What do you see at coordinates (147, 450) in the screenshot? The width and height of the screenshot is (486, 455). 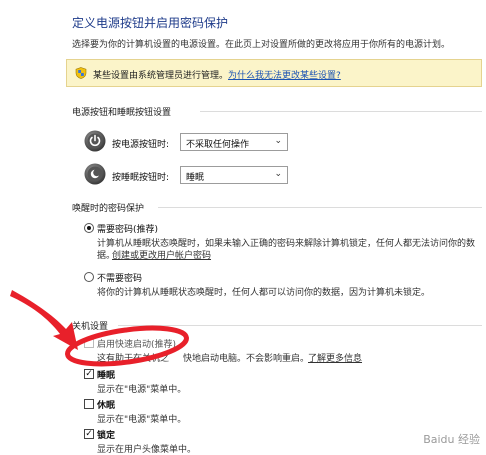 I see `lock-option-desc: 显示在用户头像菜单中。` at bounding box center [147, 450].